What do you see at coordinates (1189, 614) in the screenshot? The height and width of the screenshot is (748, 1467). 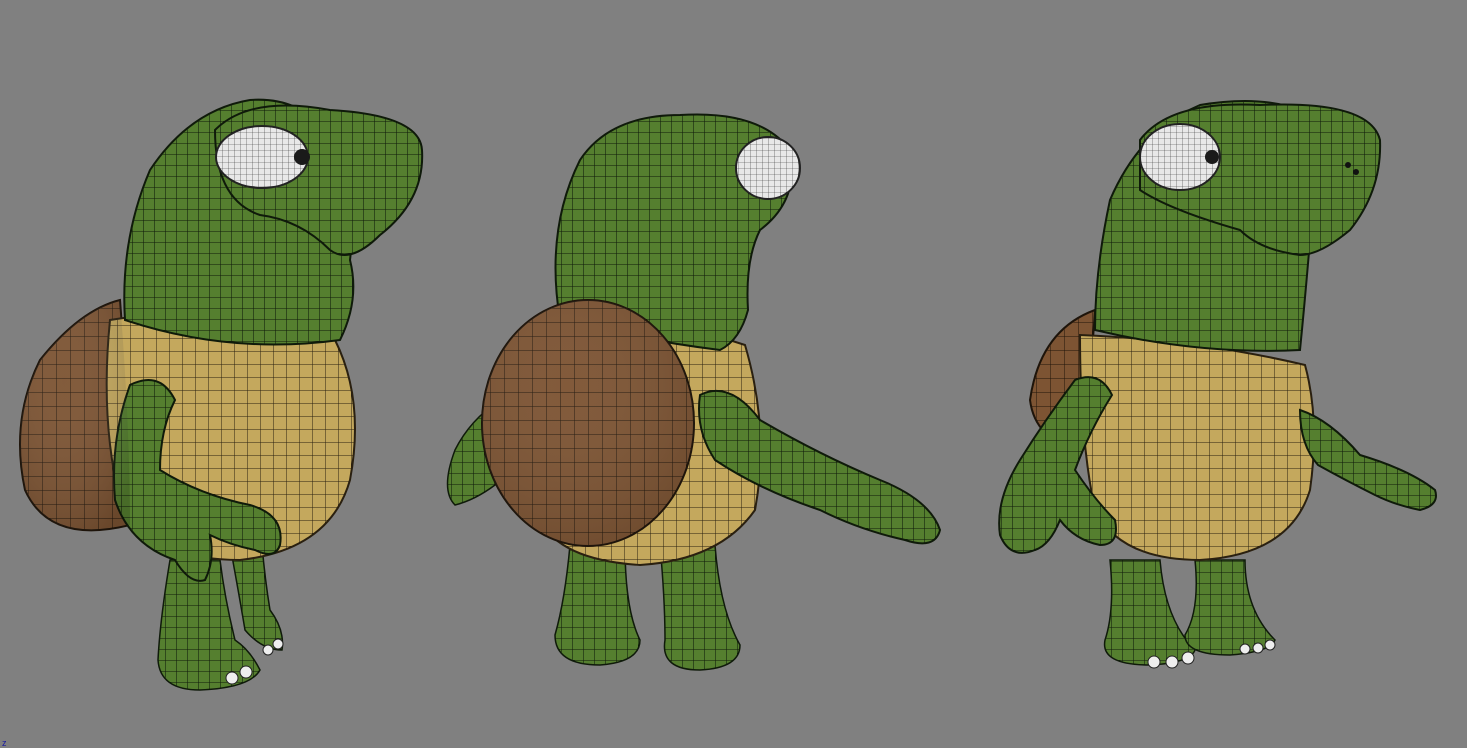 I see `right-turtle-legs` at bounding box center [1189, 614].